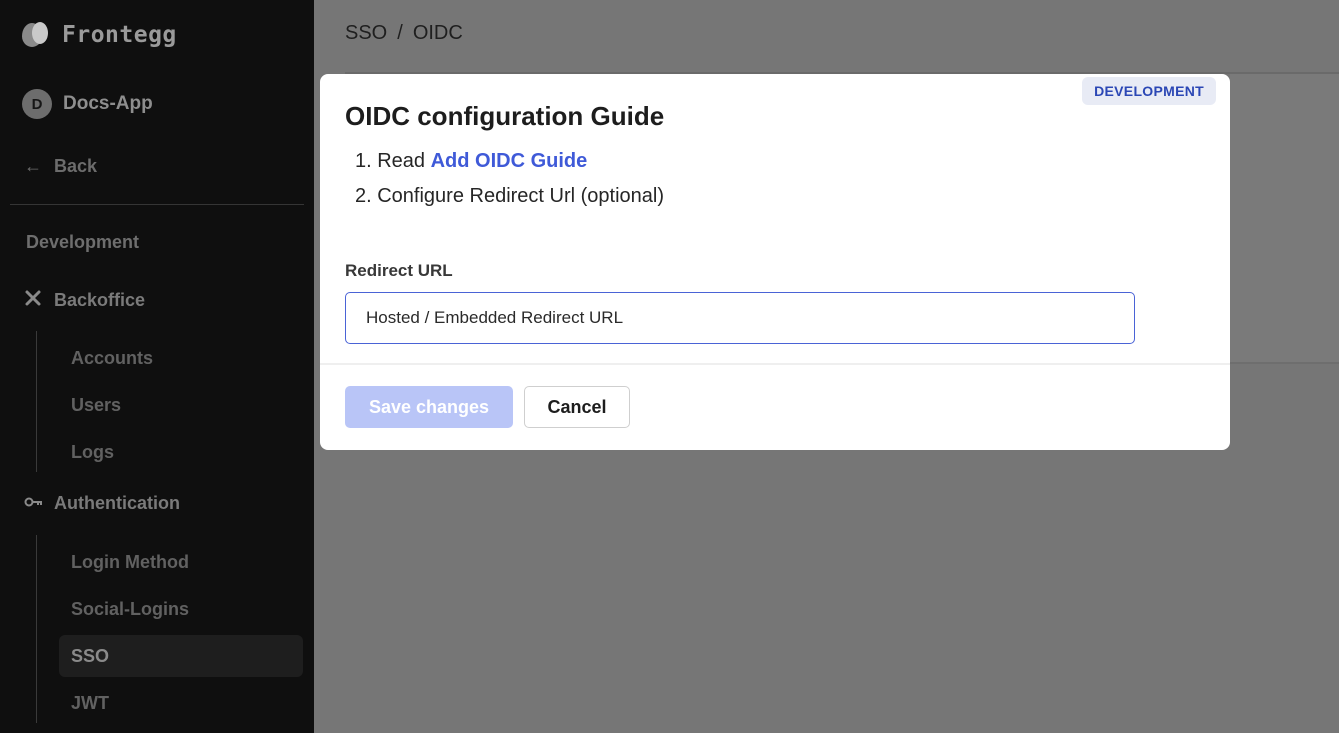  Describe the element at coordinates (1284, 219) in the screenshot. I see `background-panel` at that location.